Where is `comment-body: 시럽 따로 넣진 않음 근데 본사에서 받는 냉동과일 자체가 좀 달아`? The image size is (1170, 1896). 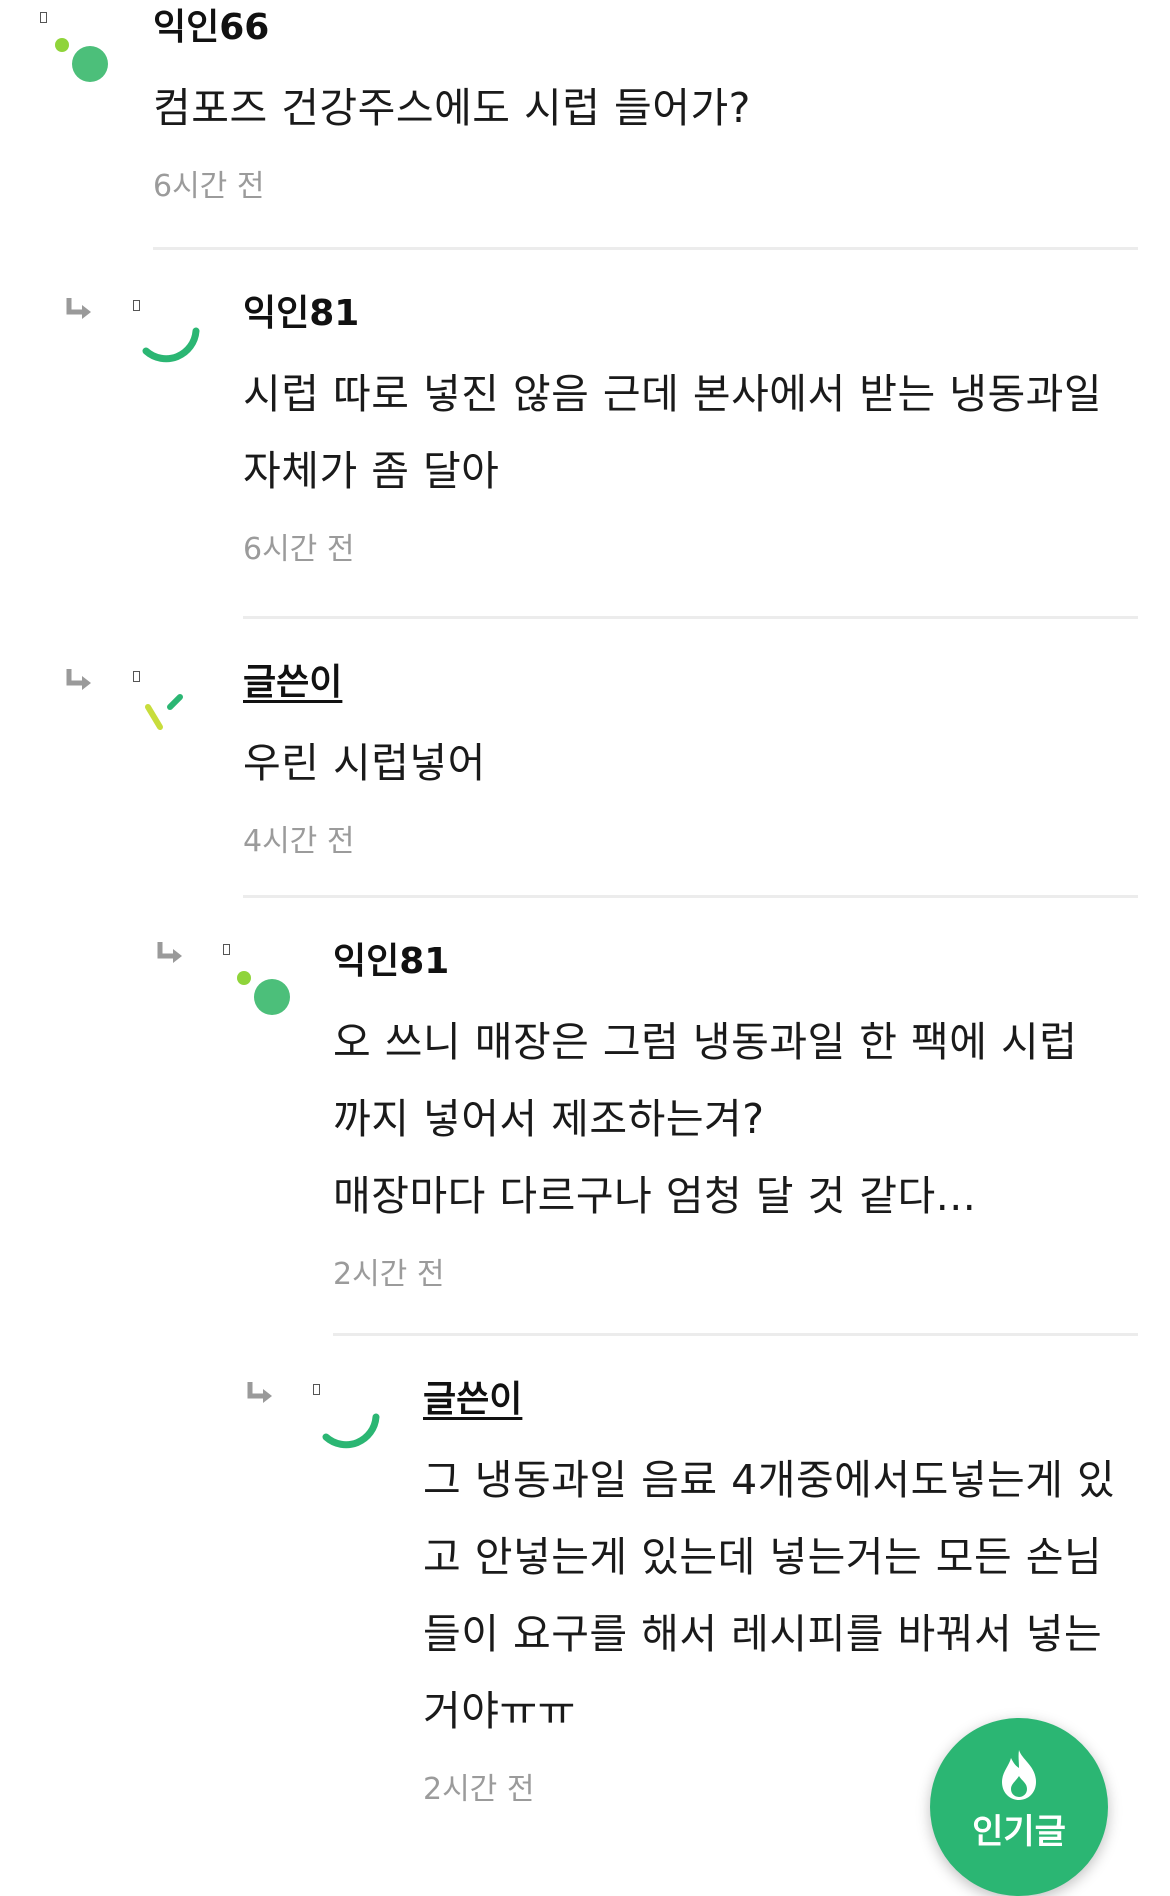
comment-body: 시럽 따로 넣진 않음 근데 본사에서 받는 냉동과일 자체가 좀 달아 is located at coordinates (673, 432).